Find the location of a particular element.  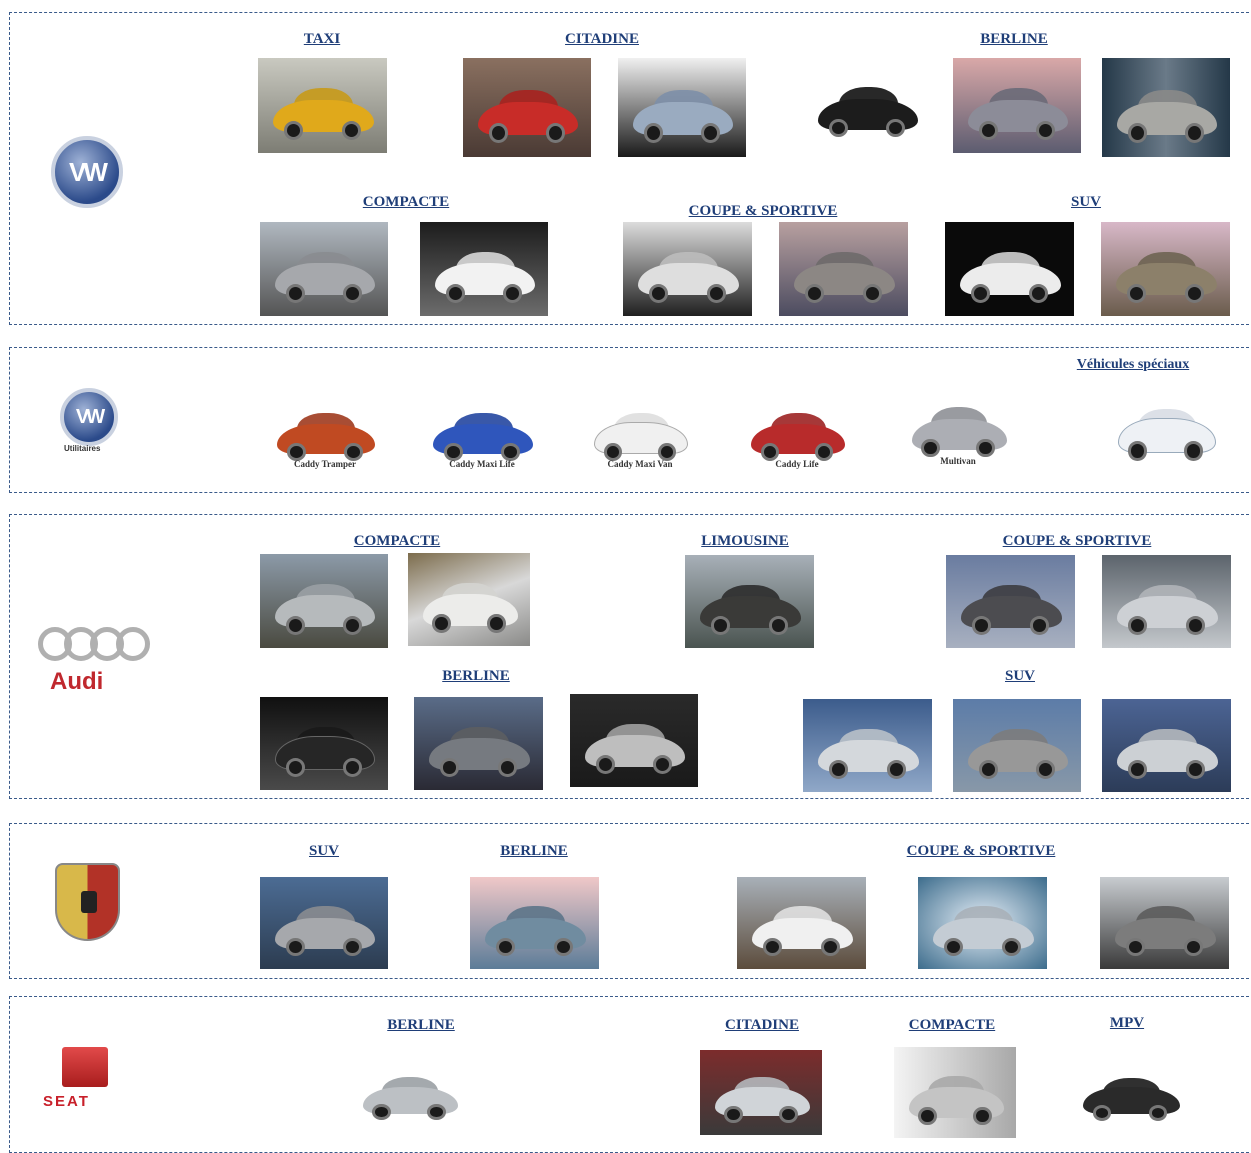

car-image-caddy-maxi-life: Caddy Maxi Life is located at coordinates (482, 429).